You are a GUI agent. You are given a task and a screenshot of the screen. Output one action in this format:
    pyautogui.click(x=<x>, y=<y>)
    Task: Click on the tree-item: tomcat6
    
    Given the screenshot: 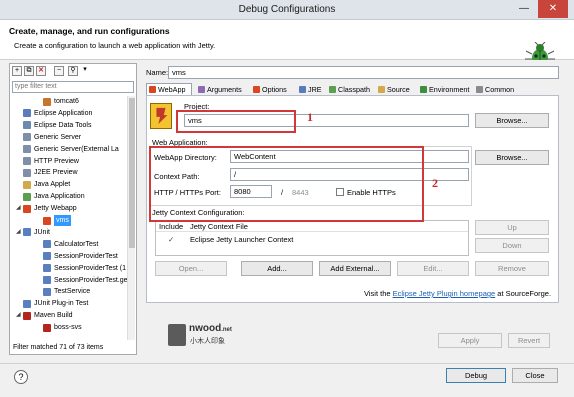 What is the action you would take?
    pyautogui.click(x=57, y=101)
    